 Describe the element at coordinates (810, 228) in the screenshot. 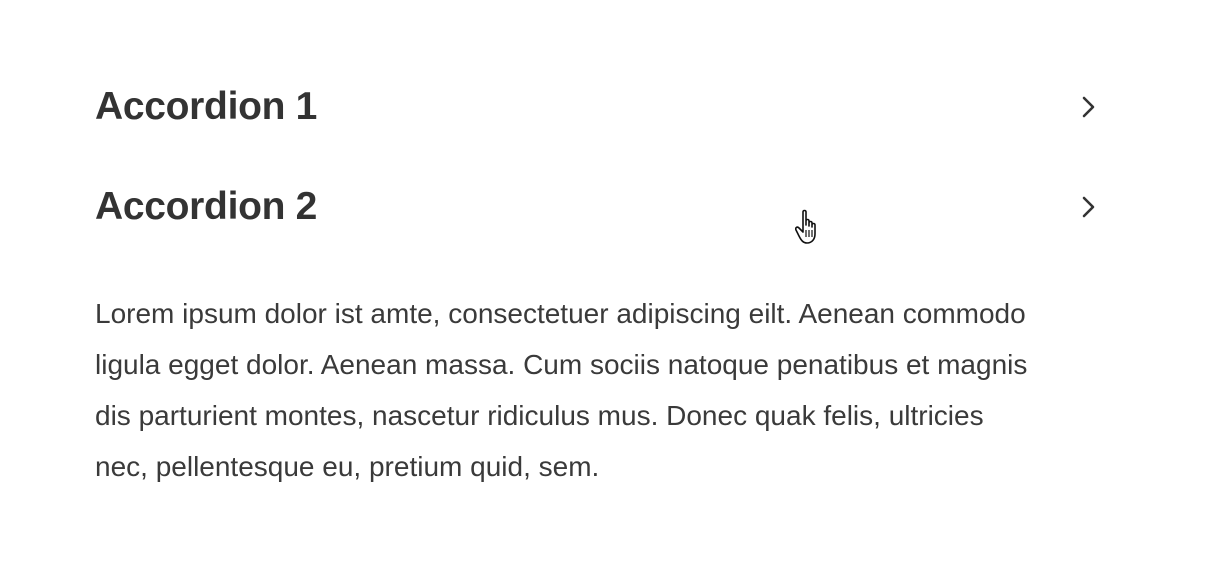

I see `hand-pointer-icon` at that location.